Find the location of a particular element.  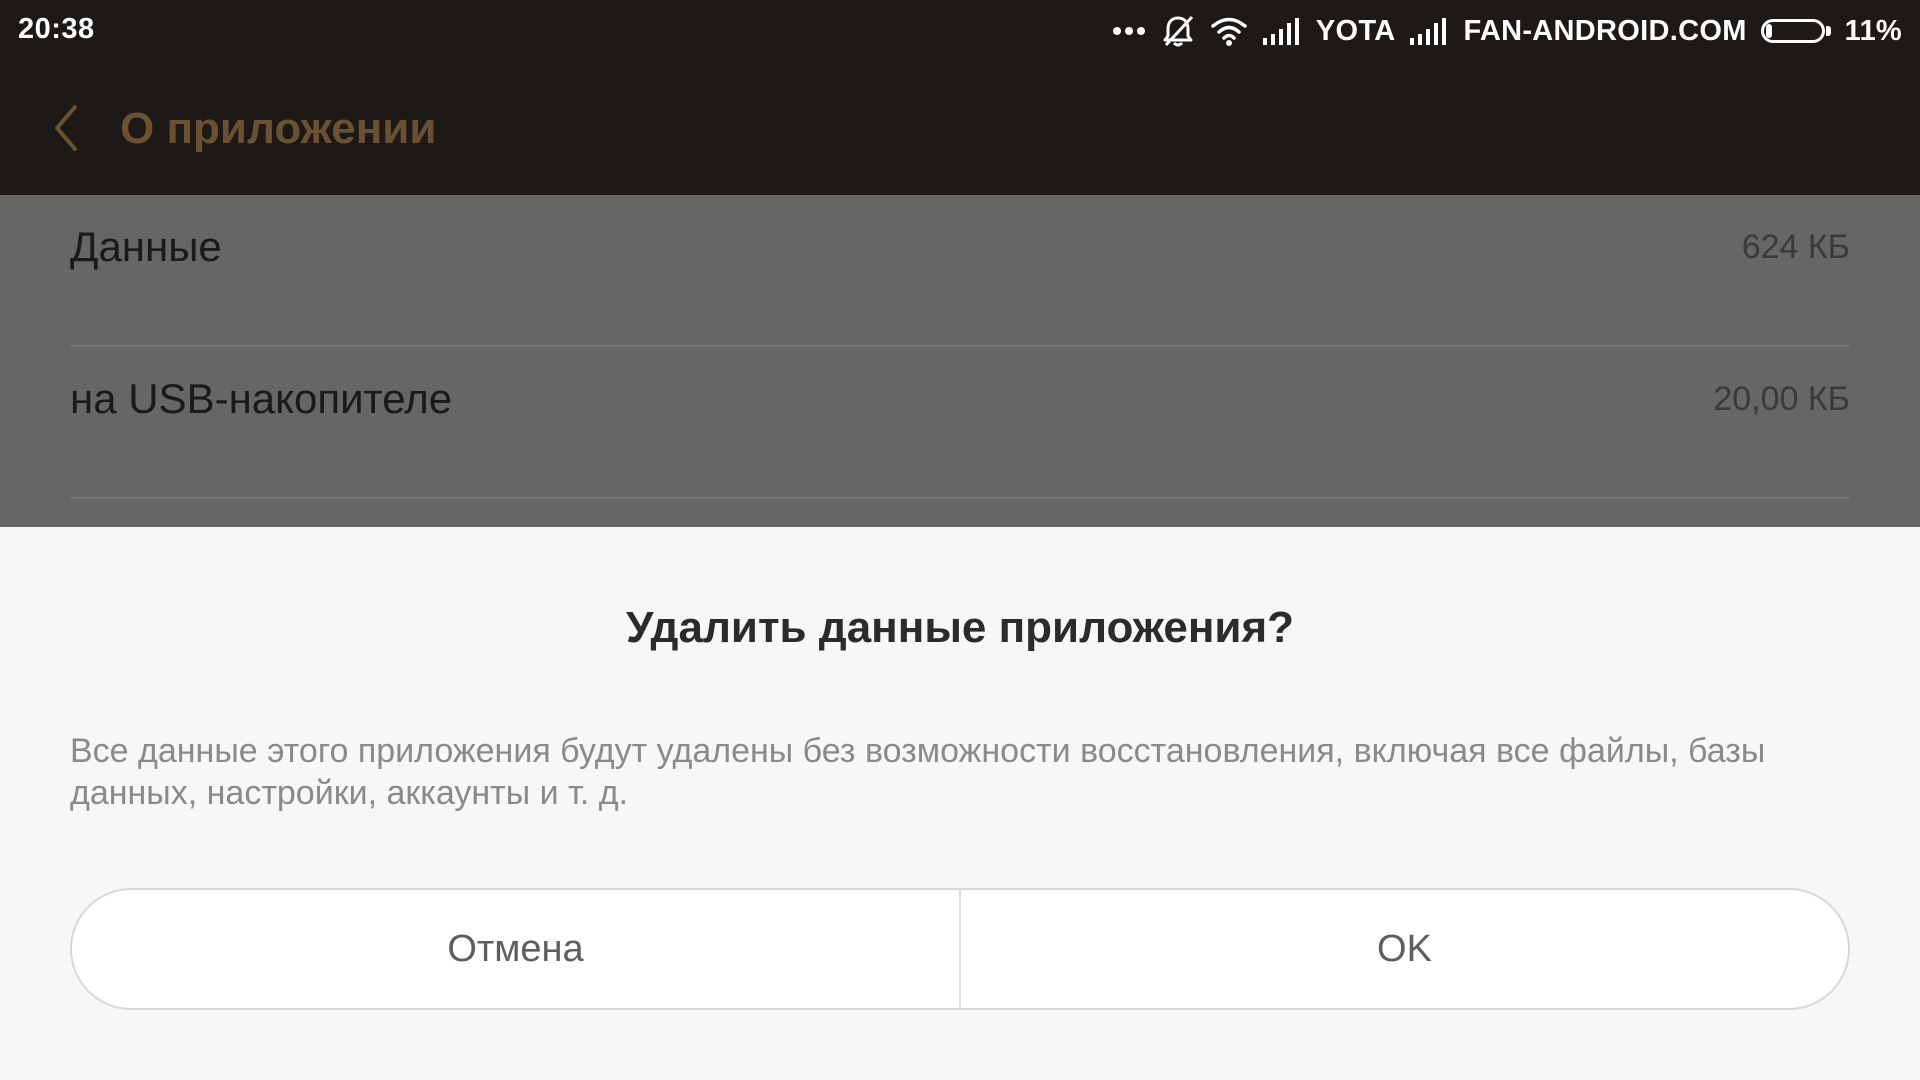

status-time: 20:38 is located at coordinates (56, 29).